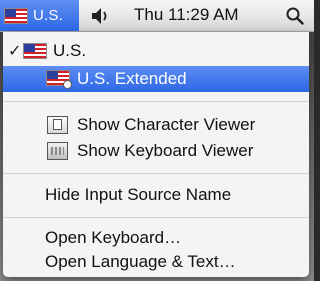  I want to click on menu-item-label: Hide Input Source Name, so click(138, 194).